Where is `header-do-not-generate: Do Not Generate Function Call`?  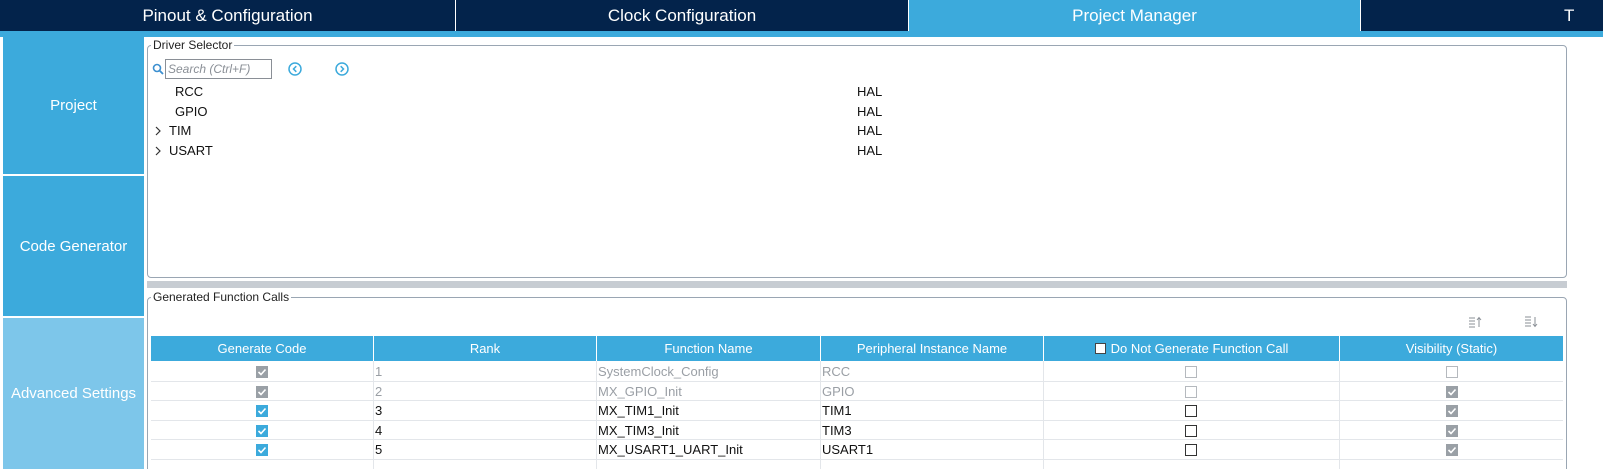
header-do-not-generate: Do Not Generate Function Call is located at coordinates (1191, 348).